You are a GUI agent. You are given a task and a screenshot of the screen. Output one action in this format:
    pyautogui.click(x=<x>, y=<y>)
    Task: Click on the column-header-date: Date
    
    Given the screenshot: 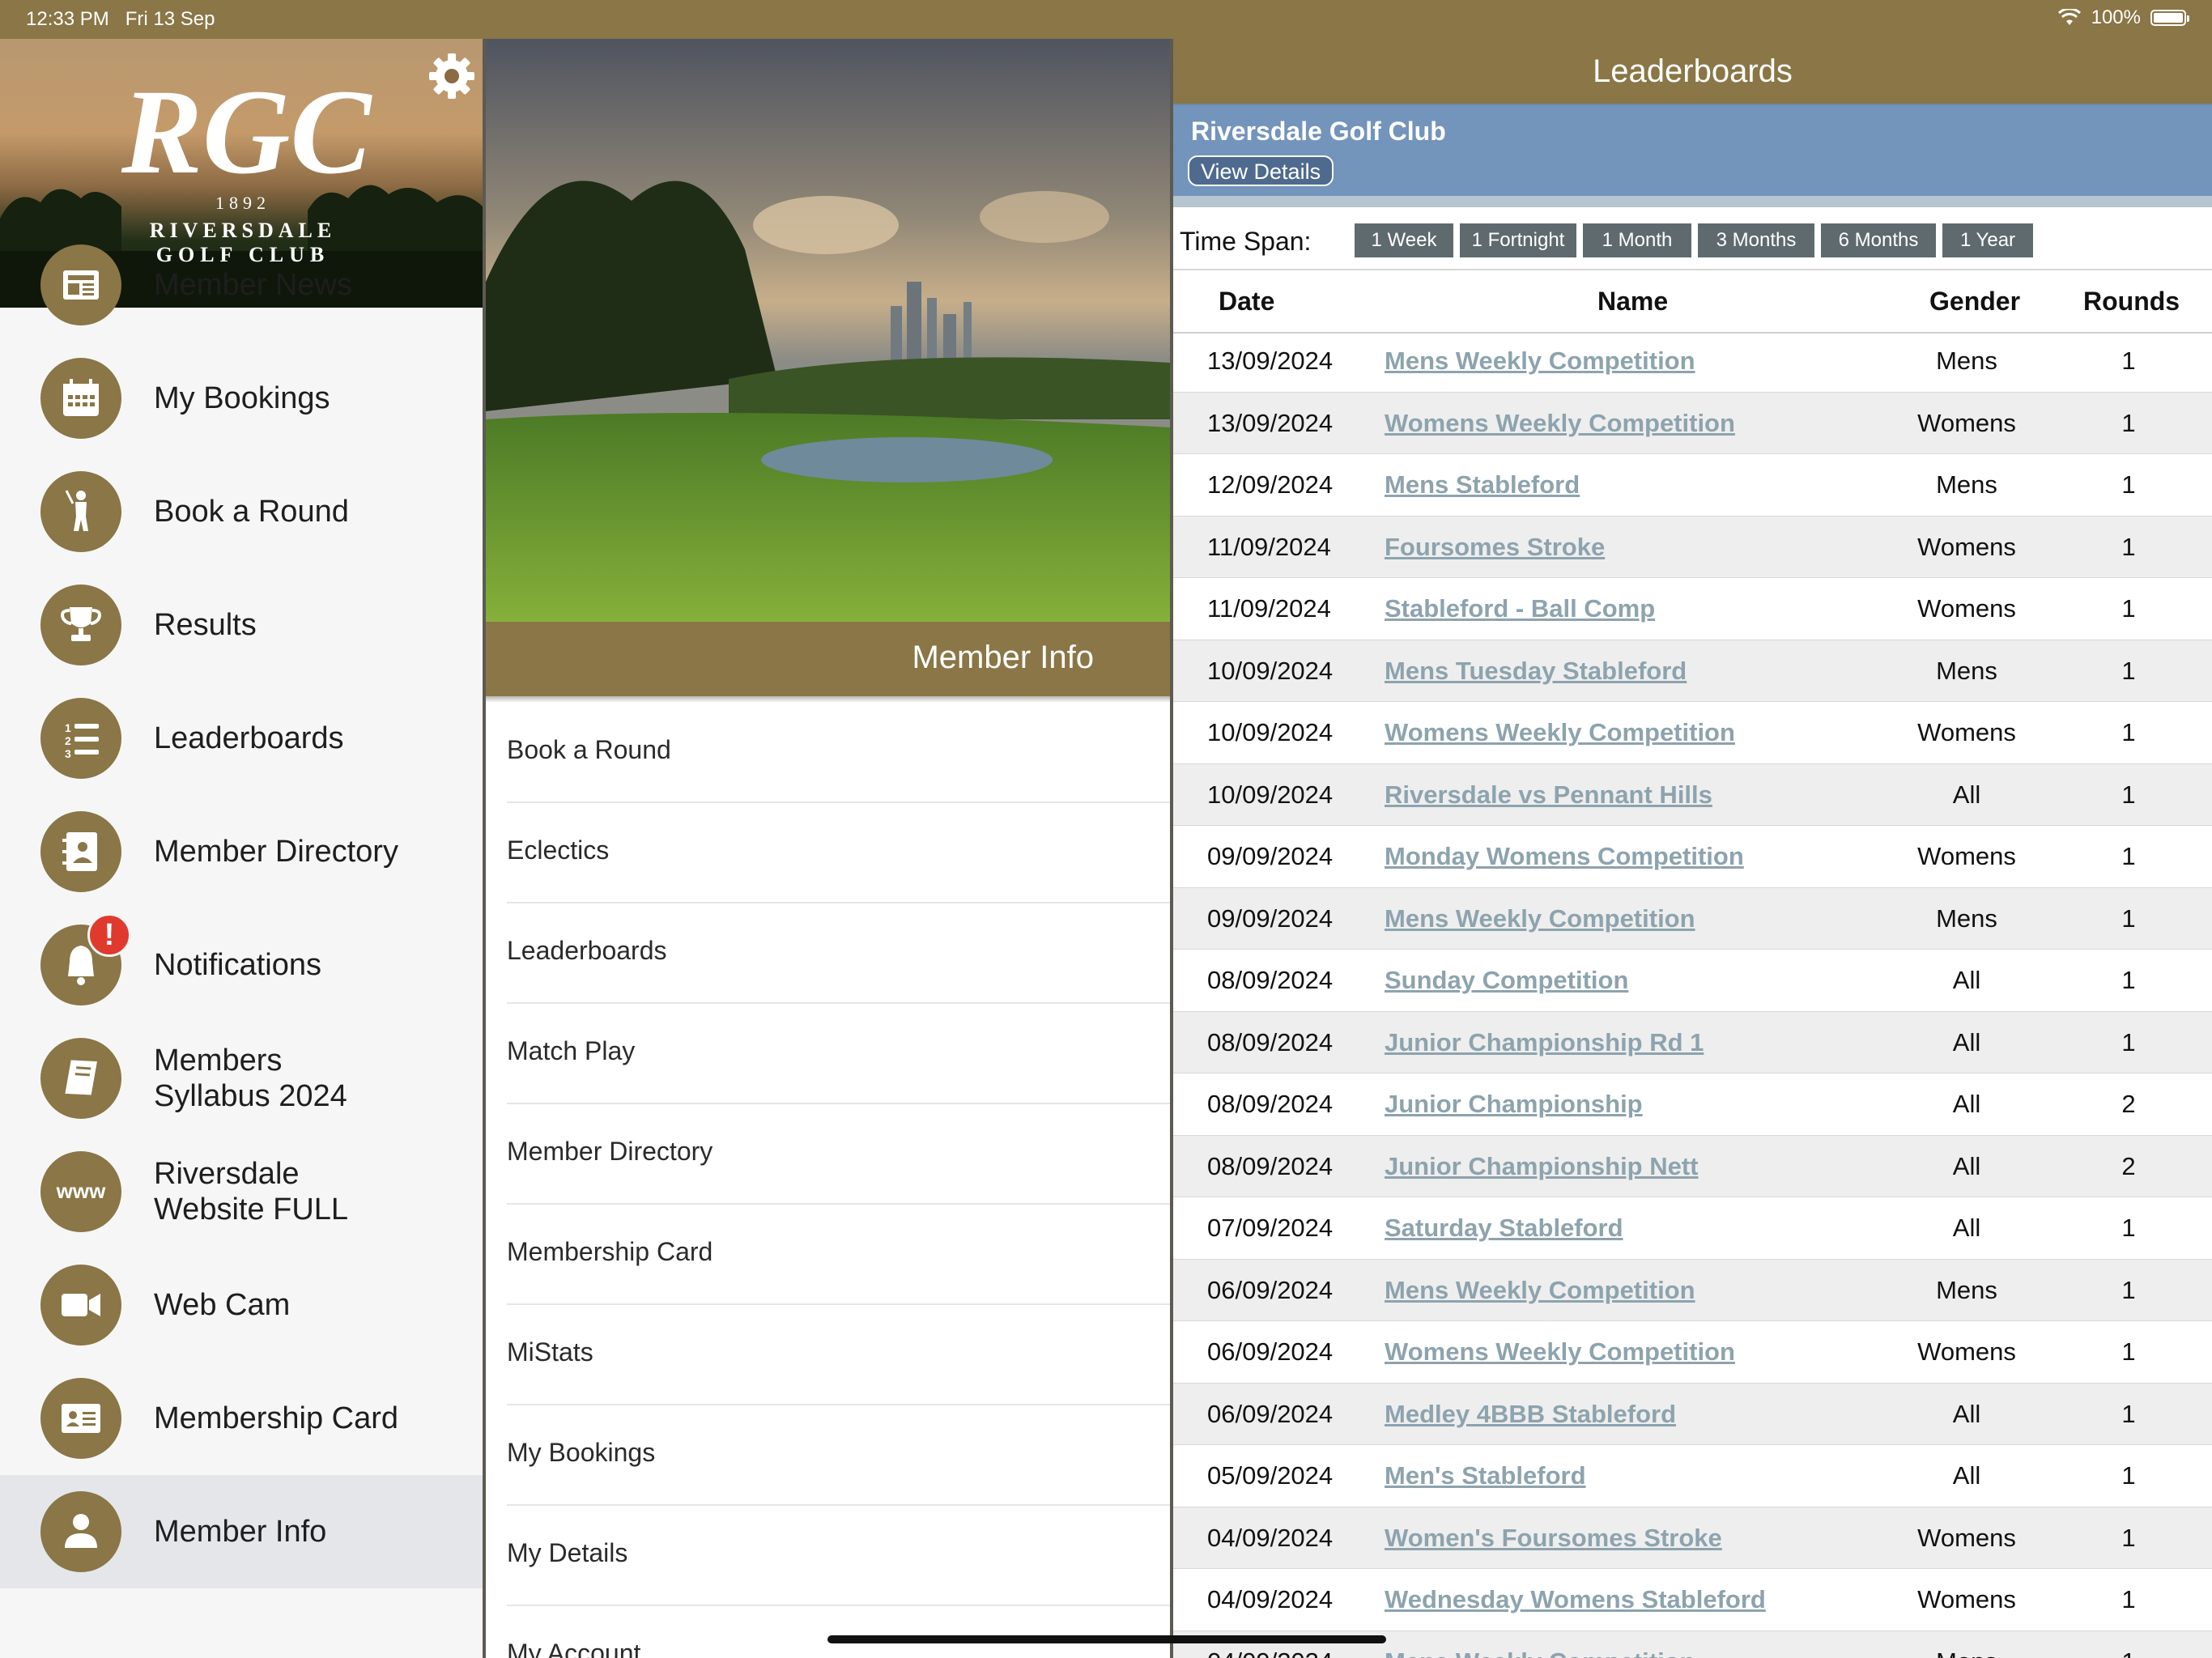 What is the action you would take?
    pyautogui.click(x=1246, y=302)
    